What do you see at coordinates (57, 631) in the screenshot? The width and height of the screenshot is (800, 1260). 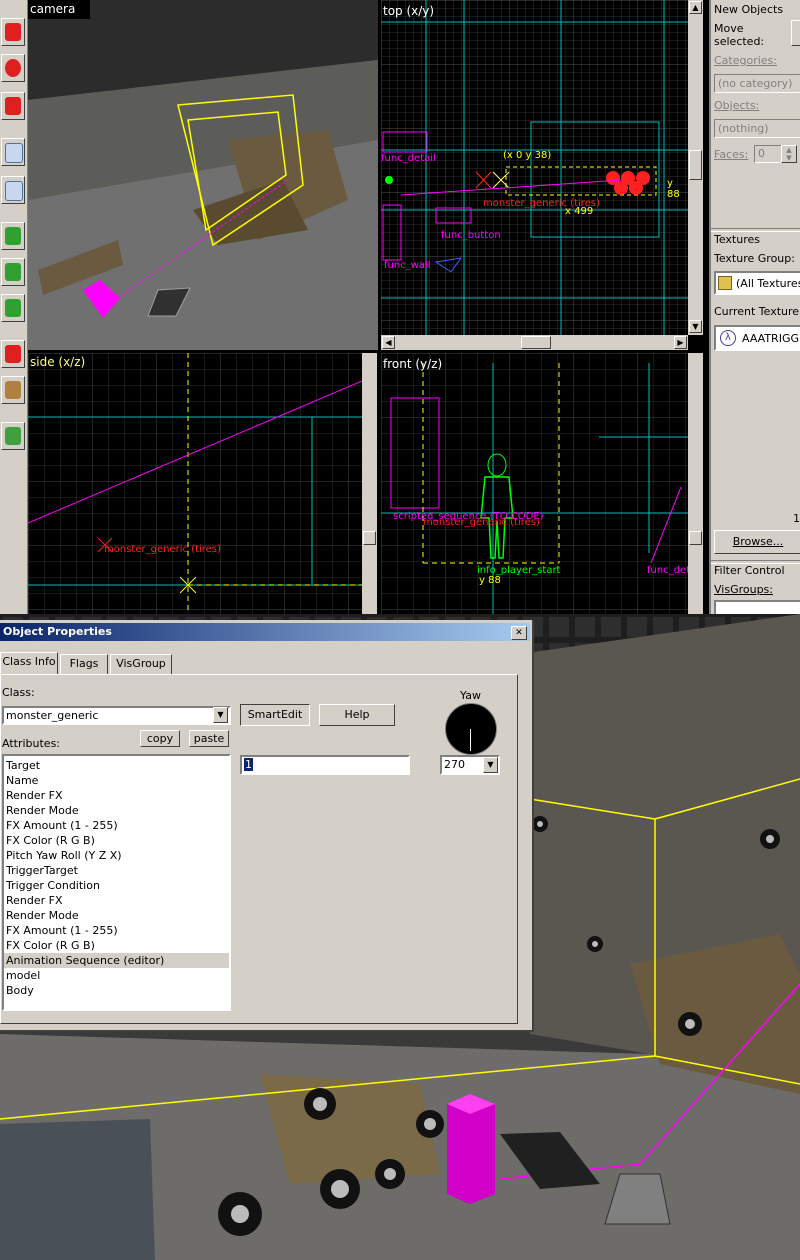 I see `dialog-title: Object Properties` at bounding box center [57, 631].